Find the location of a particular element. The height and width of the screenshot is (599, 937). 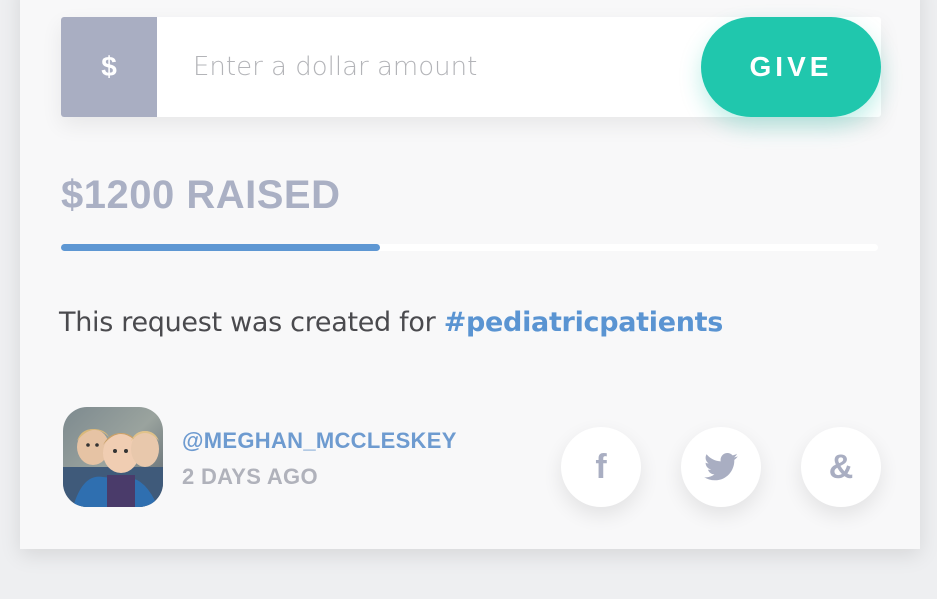

post-timestamp: 2 DAYS AGO is located at coordinates (250, 476).